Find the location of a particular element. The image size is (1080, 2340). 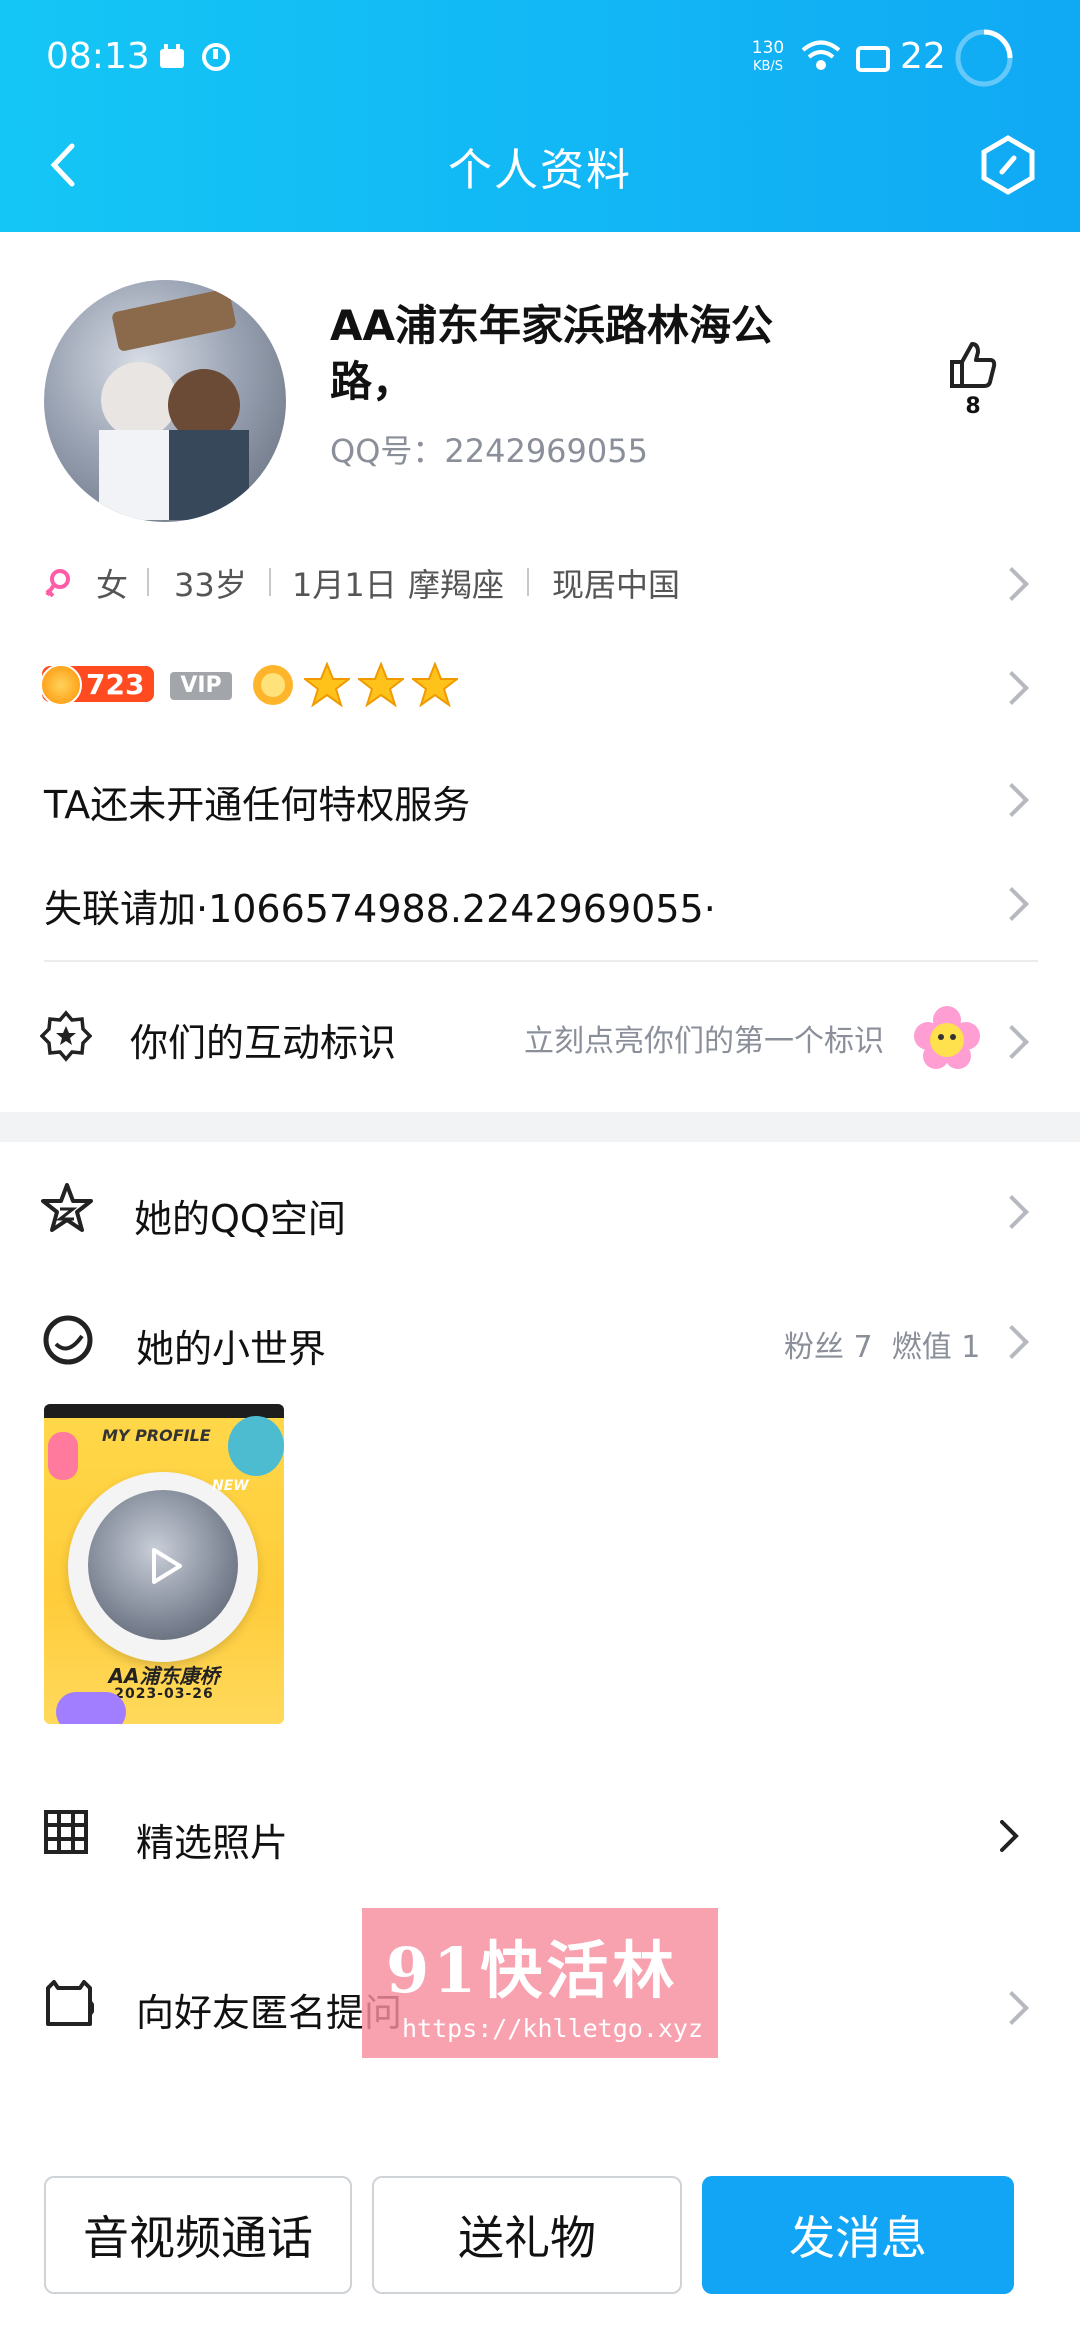

balloon-decoration is located at coordinates (256, 1446).